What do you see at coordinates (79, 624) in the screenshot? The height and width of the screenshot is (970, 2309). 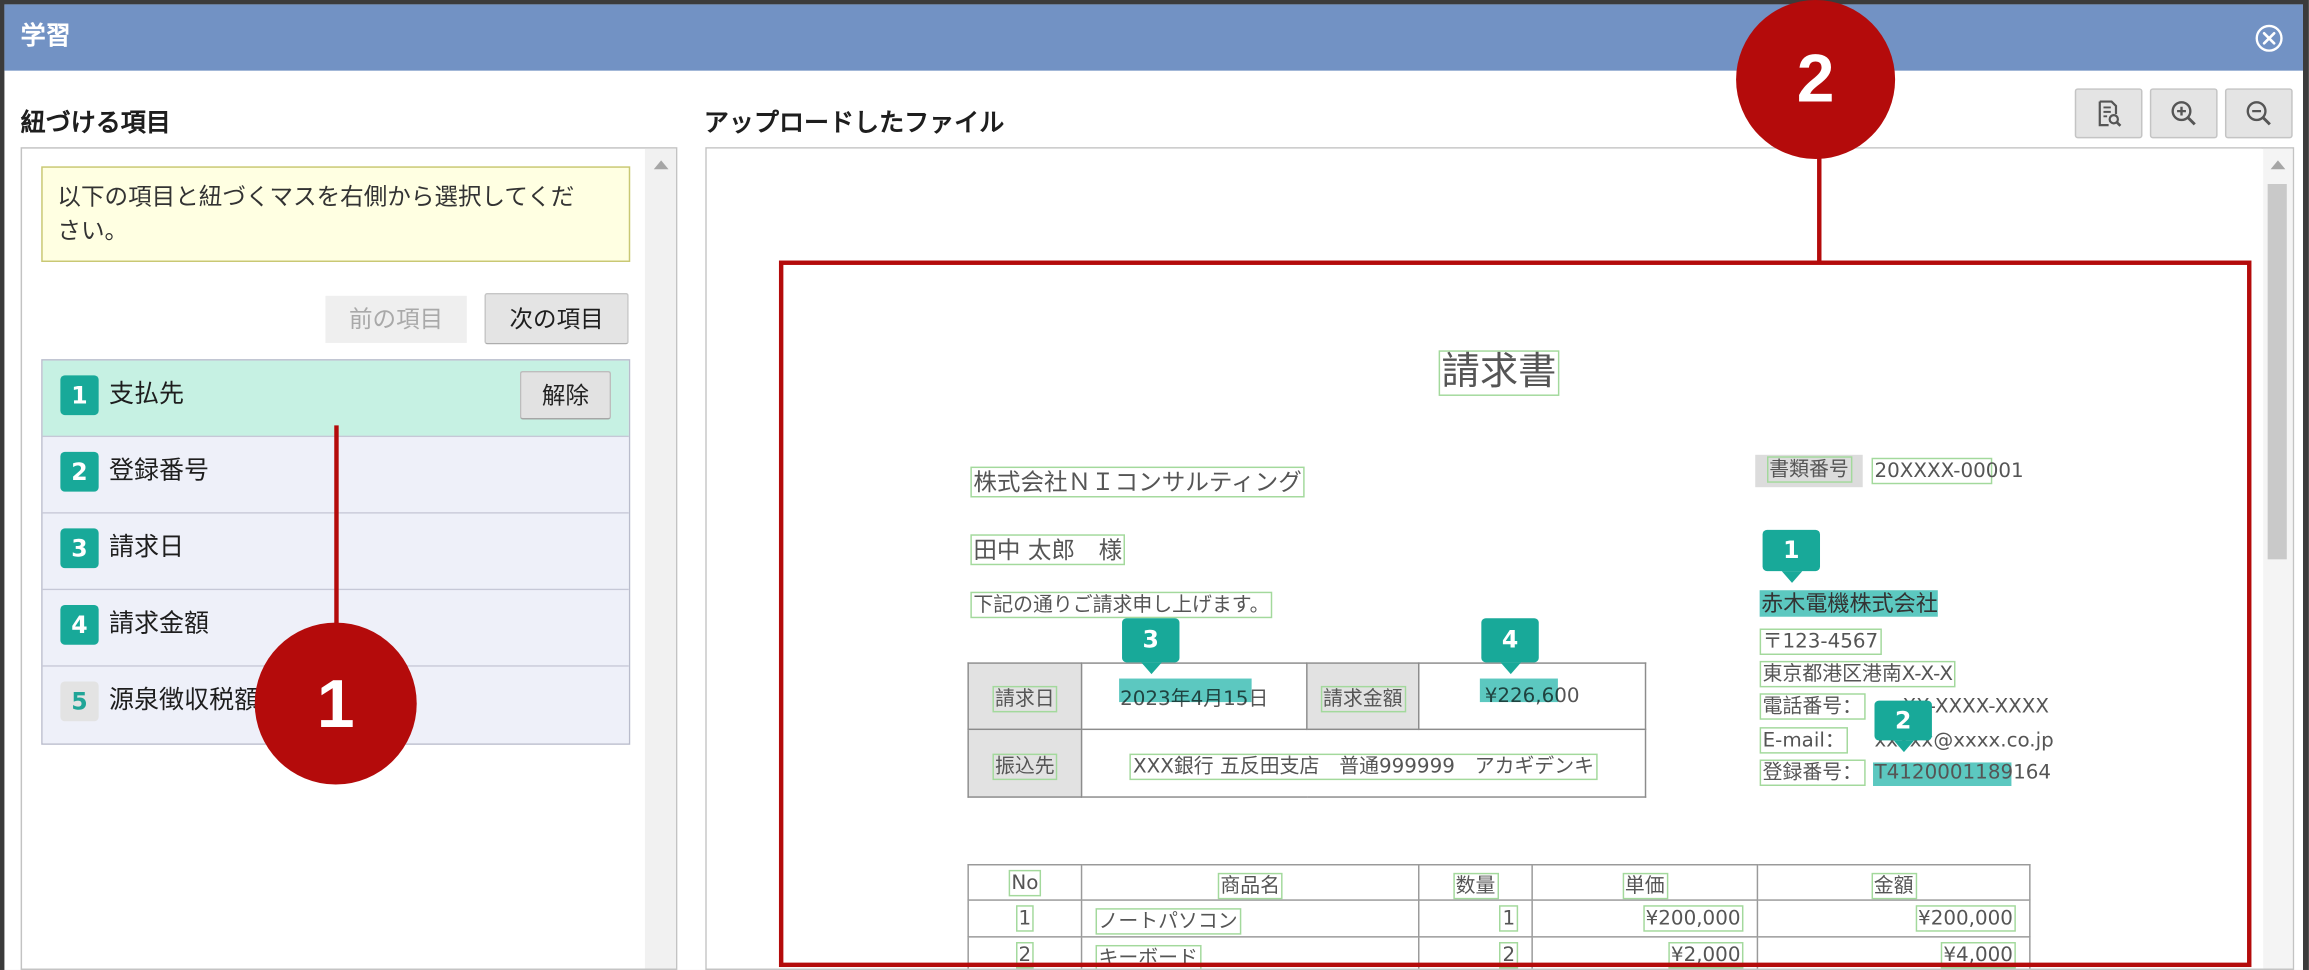 I see `item-number-badge: 4` at bounding box center [79, 624].